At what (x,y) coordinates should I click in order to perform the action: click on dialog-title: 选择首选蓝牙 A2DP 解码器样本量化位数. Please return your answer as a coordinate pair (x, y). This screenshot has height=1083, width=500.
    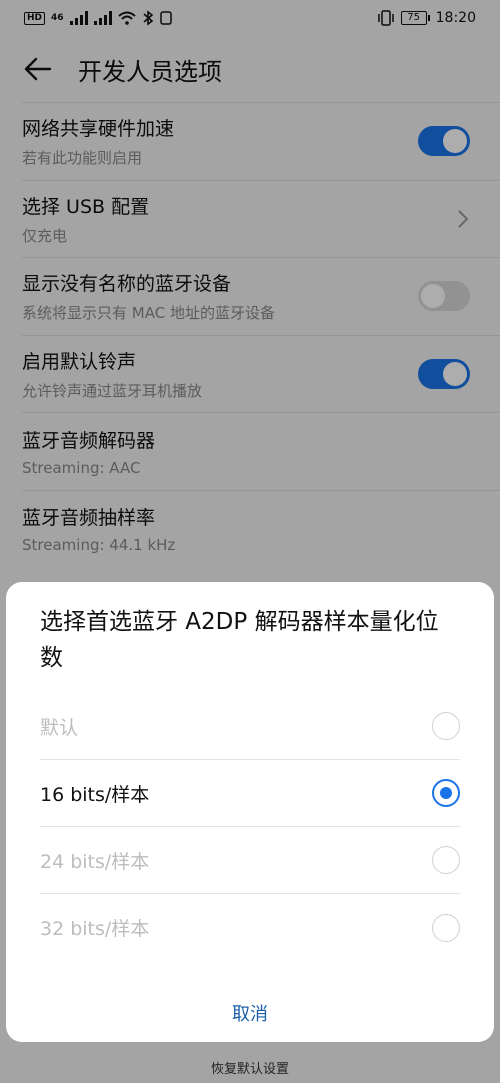
    Looking at the image, I should click on (239, 640).